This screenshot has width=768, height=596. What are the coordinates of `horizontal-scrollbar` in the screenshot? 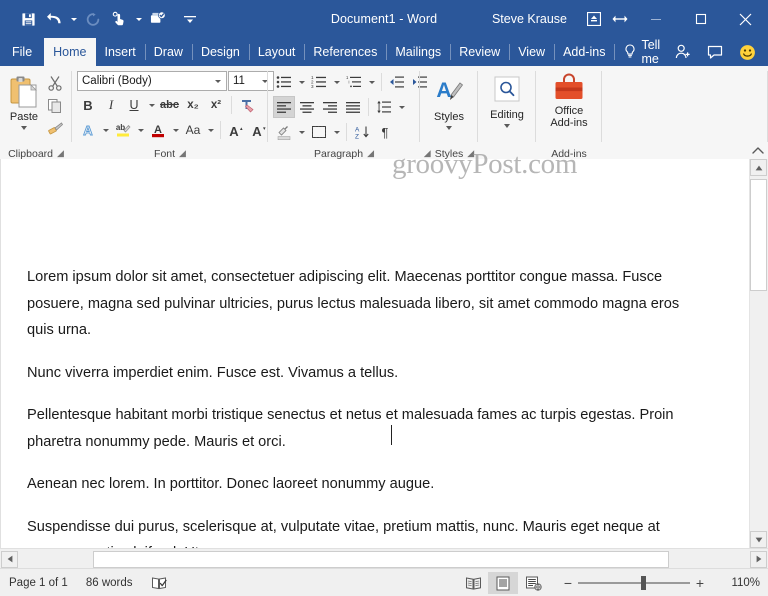 It's located at (384, 558).